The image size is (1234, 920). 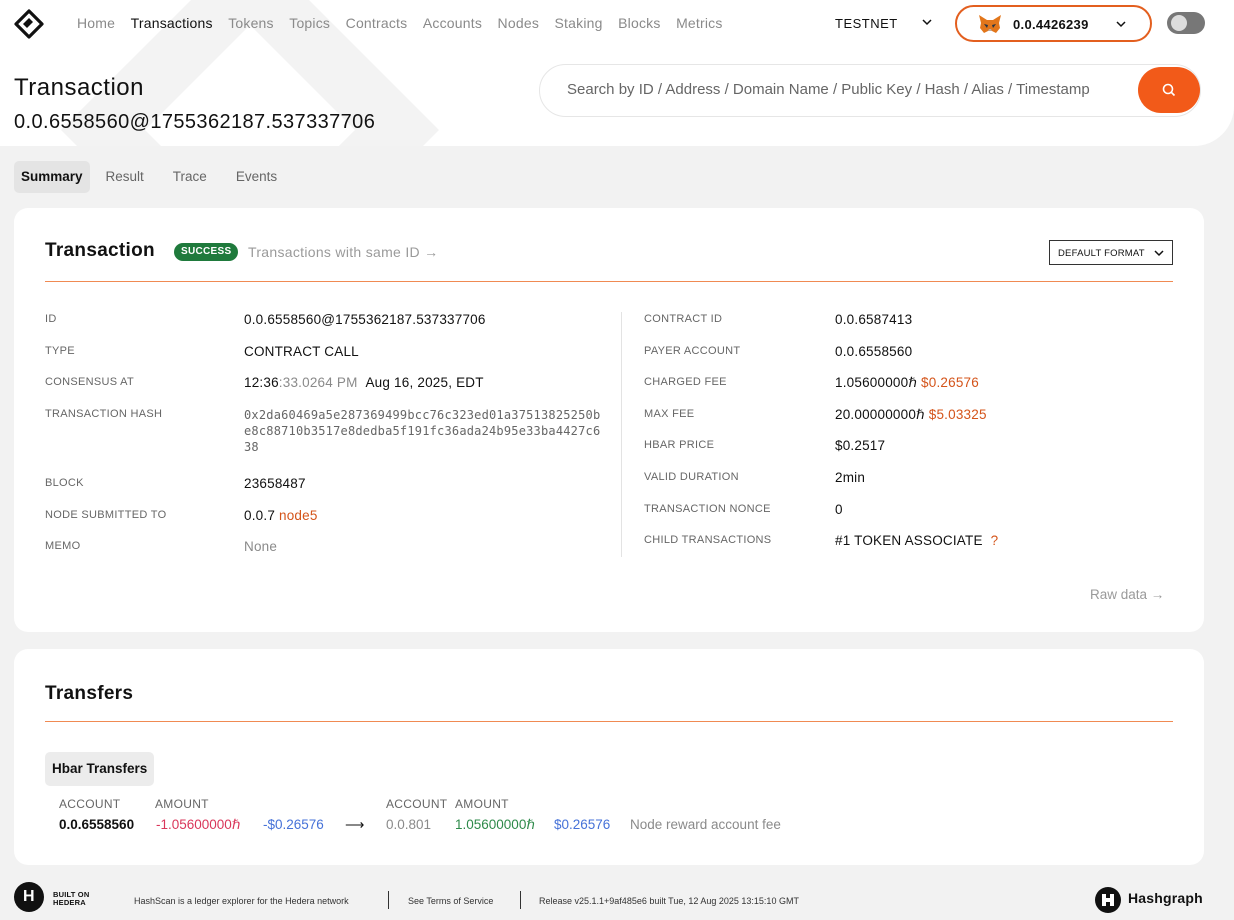 What do you see at coordinates (63, 546) in the screenshot?
I see `memo-label: MEMO` at bounding box center [63, 546].